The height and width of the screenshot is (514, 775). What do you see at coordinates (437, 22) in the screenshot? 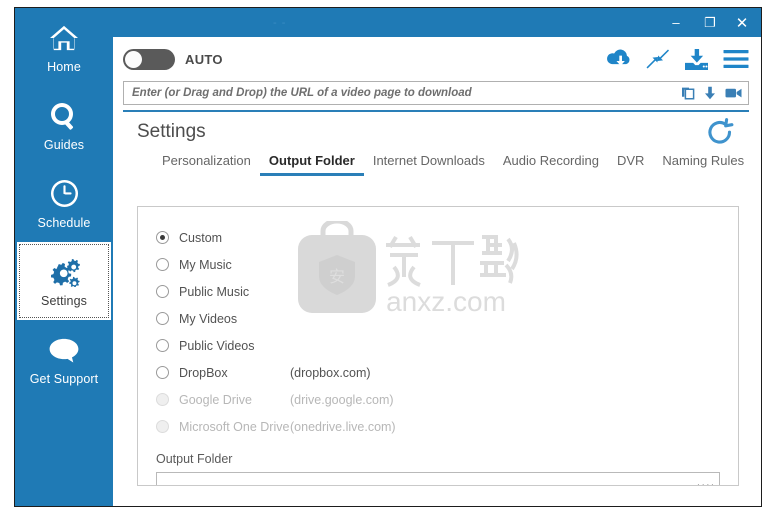
I see `title-bar: - - – ❐ ✕` at bounding box center [437, 22].